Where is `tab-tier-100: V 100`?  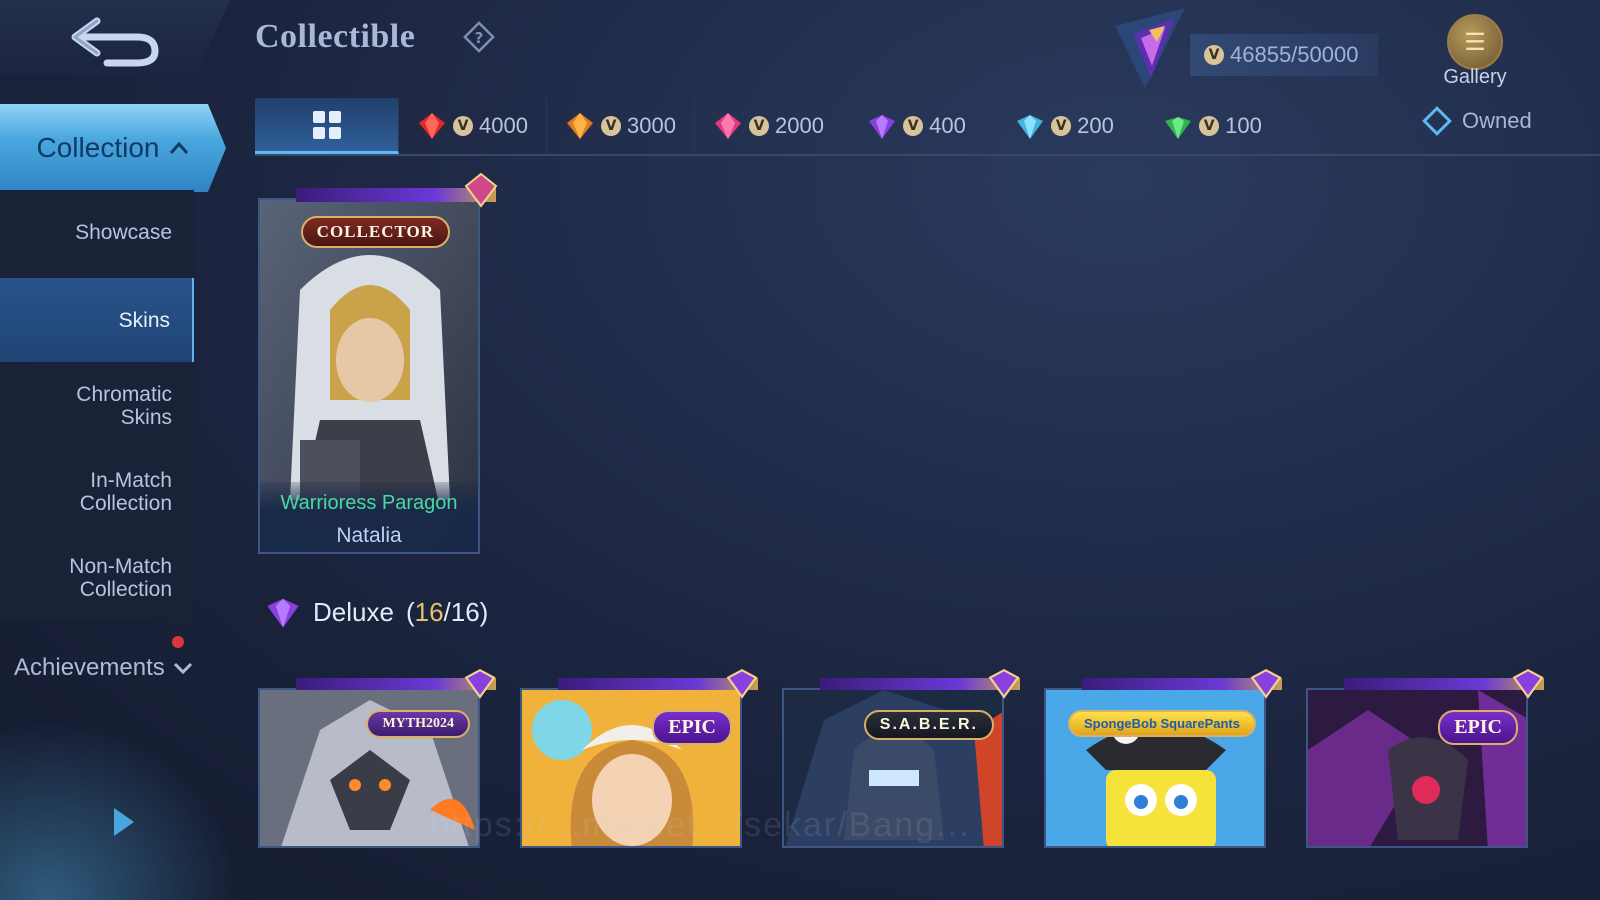
tab-tier-100: V 100 is located at coordinates (1213, 126).